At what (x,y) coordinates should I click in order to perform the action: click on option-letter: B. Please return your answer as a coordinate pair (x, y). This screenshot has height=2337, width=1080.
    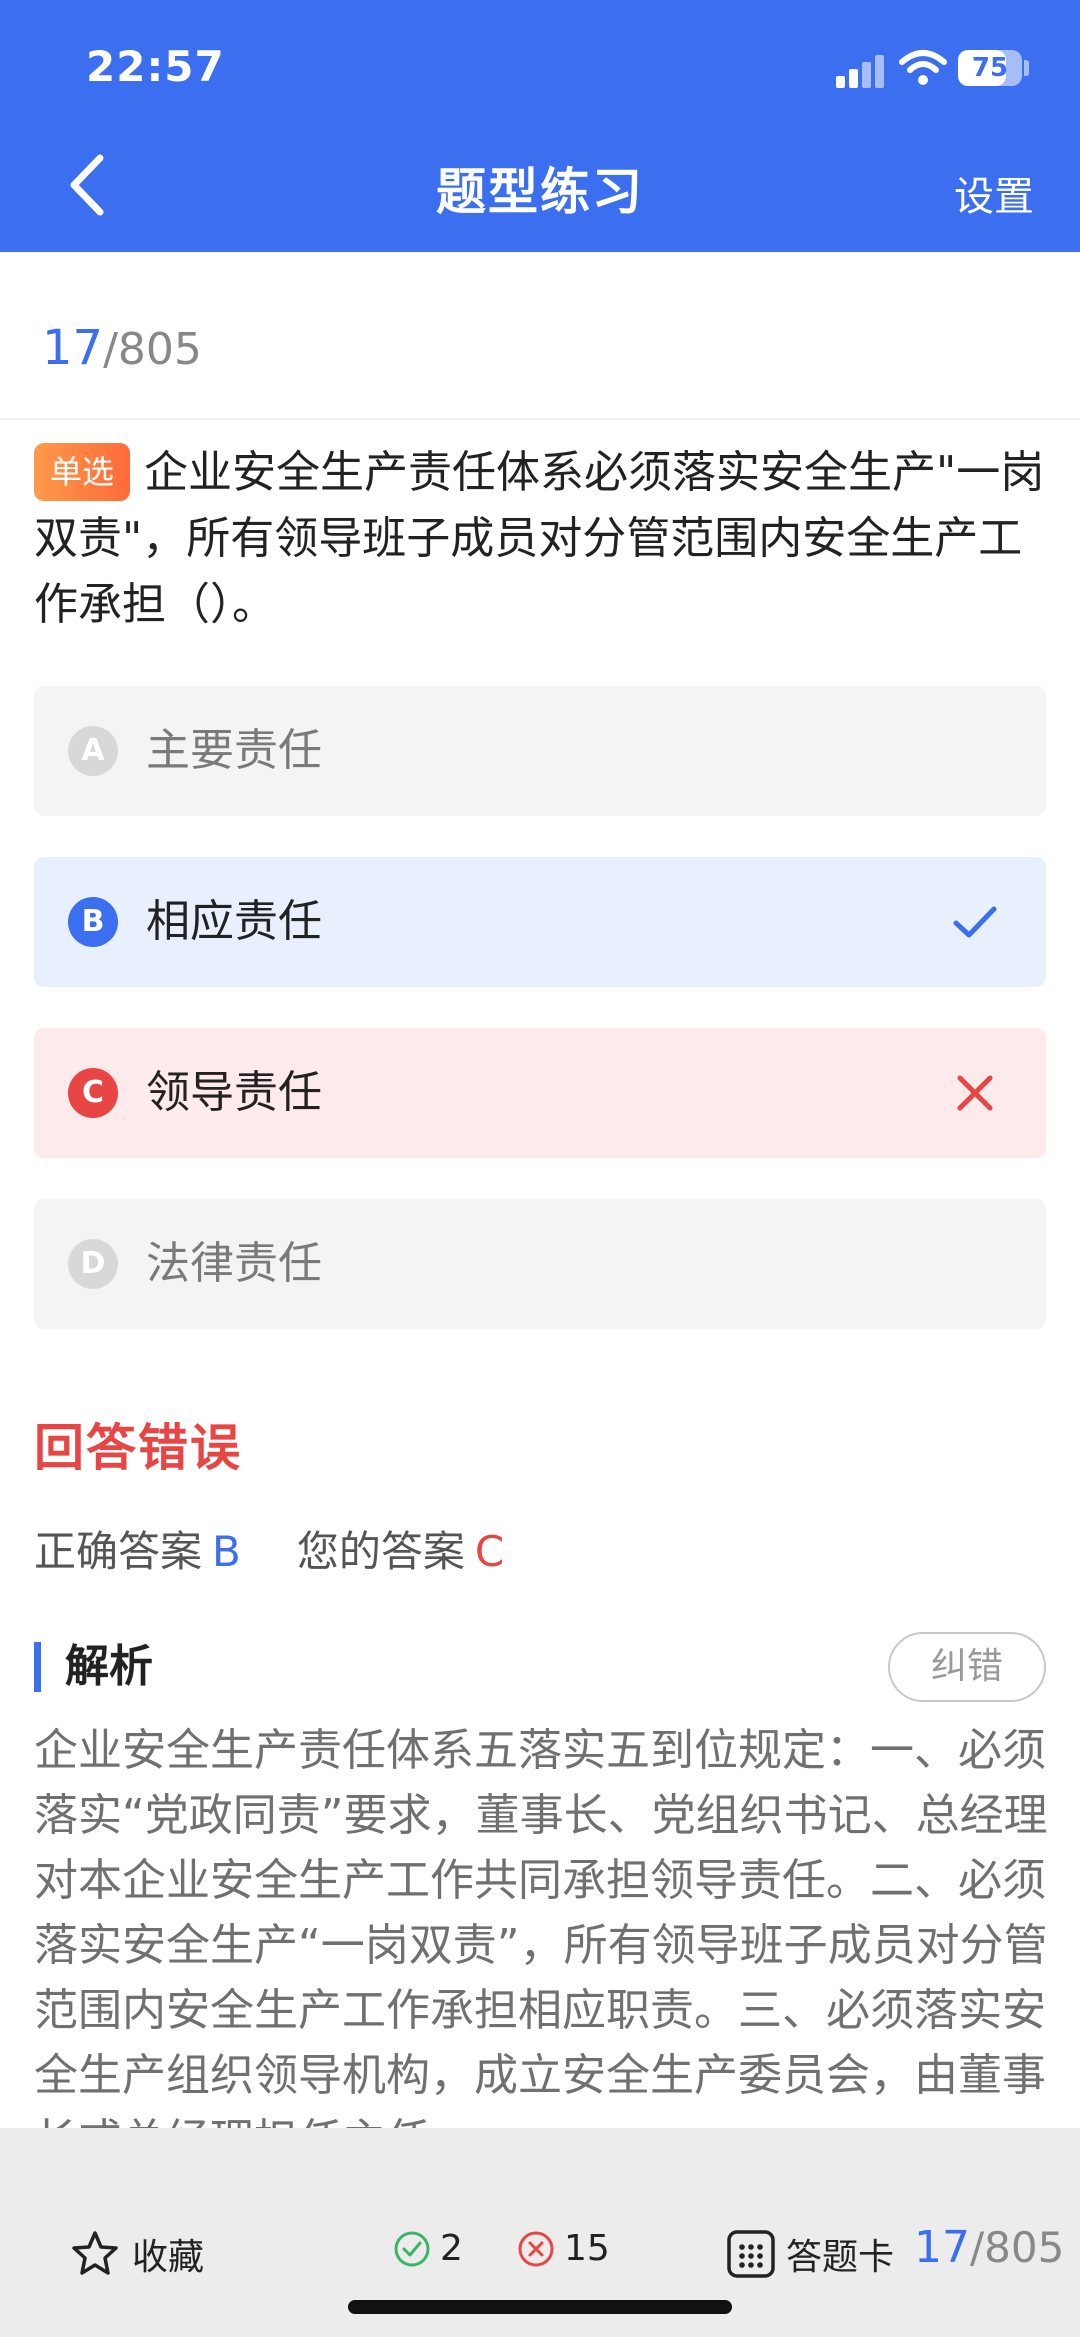
    Looking at the image, I should click on (93, 922).